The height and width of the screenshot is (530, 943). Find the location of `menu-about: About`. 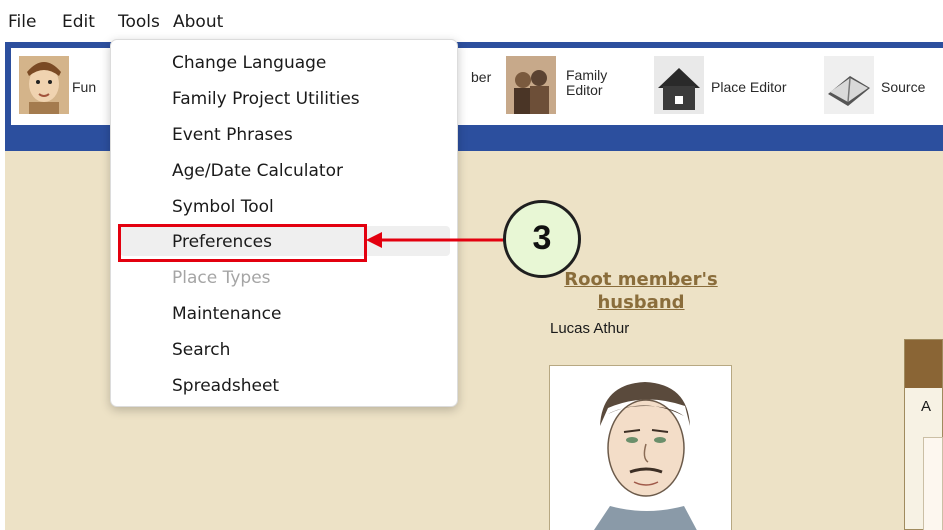

menu-about: About is located at coordinates (198, 22).